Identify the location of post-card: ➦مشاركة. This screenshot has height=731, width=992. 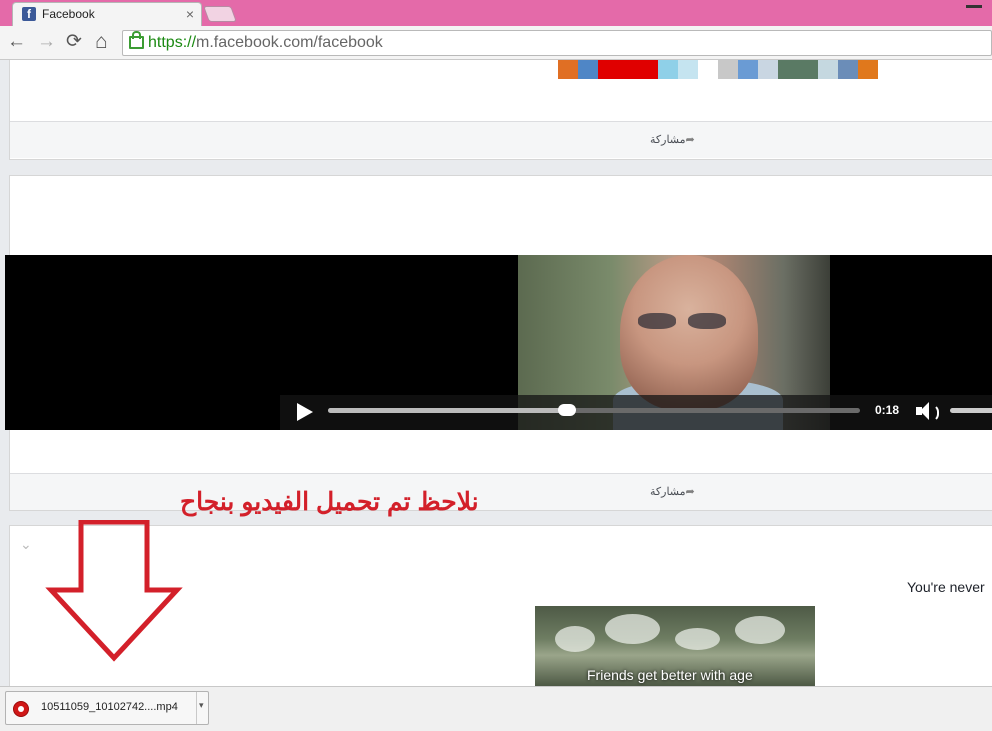
(500, 110).